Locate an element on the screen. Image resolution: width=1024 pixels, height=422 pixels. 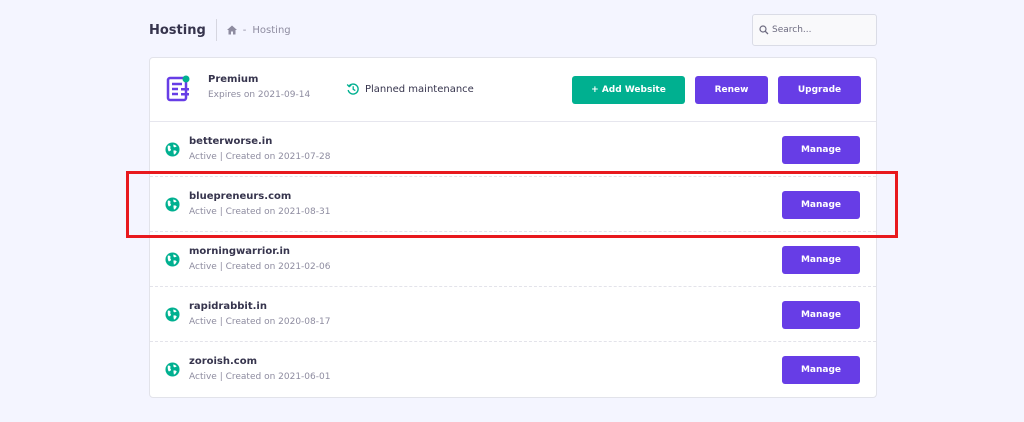
website-status: Active | Created on 2020-08-17 is located at coordinates (260, 322).